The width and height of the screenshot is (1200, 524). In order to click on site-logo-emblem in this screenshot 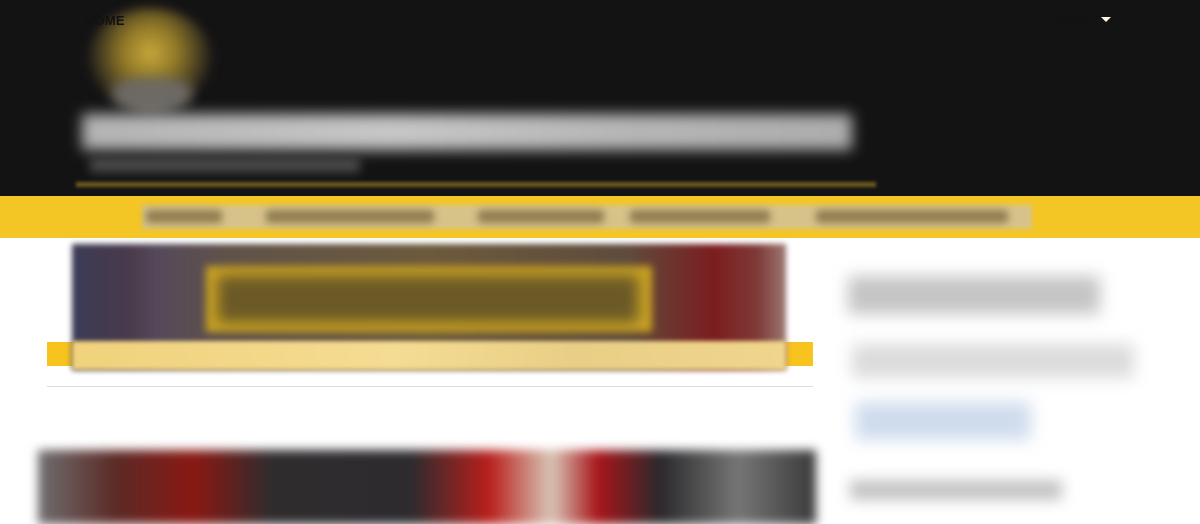, I will do `click(152, 95)`.